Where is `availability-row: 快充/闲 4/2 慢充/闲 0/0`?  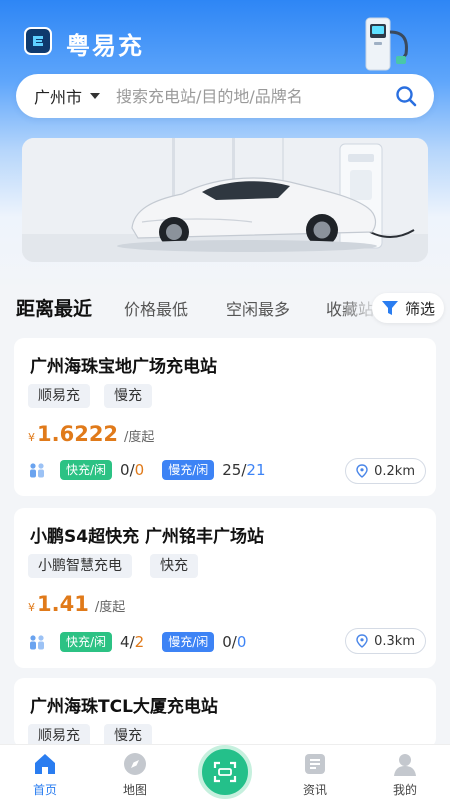 availability-row: 快充/闲 4/2 慢充/闲 0/0 is located at coordinates (146, 642).